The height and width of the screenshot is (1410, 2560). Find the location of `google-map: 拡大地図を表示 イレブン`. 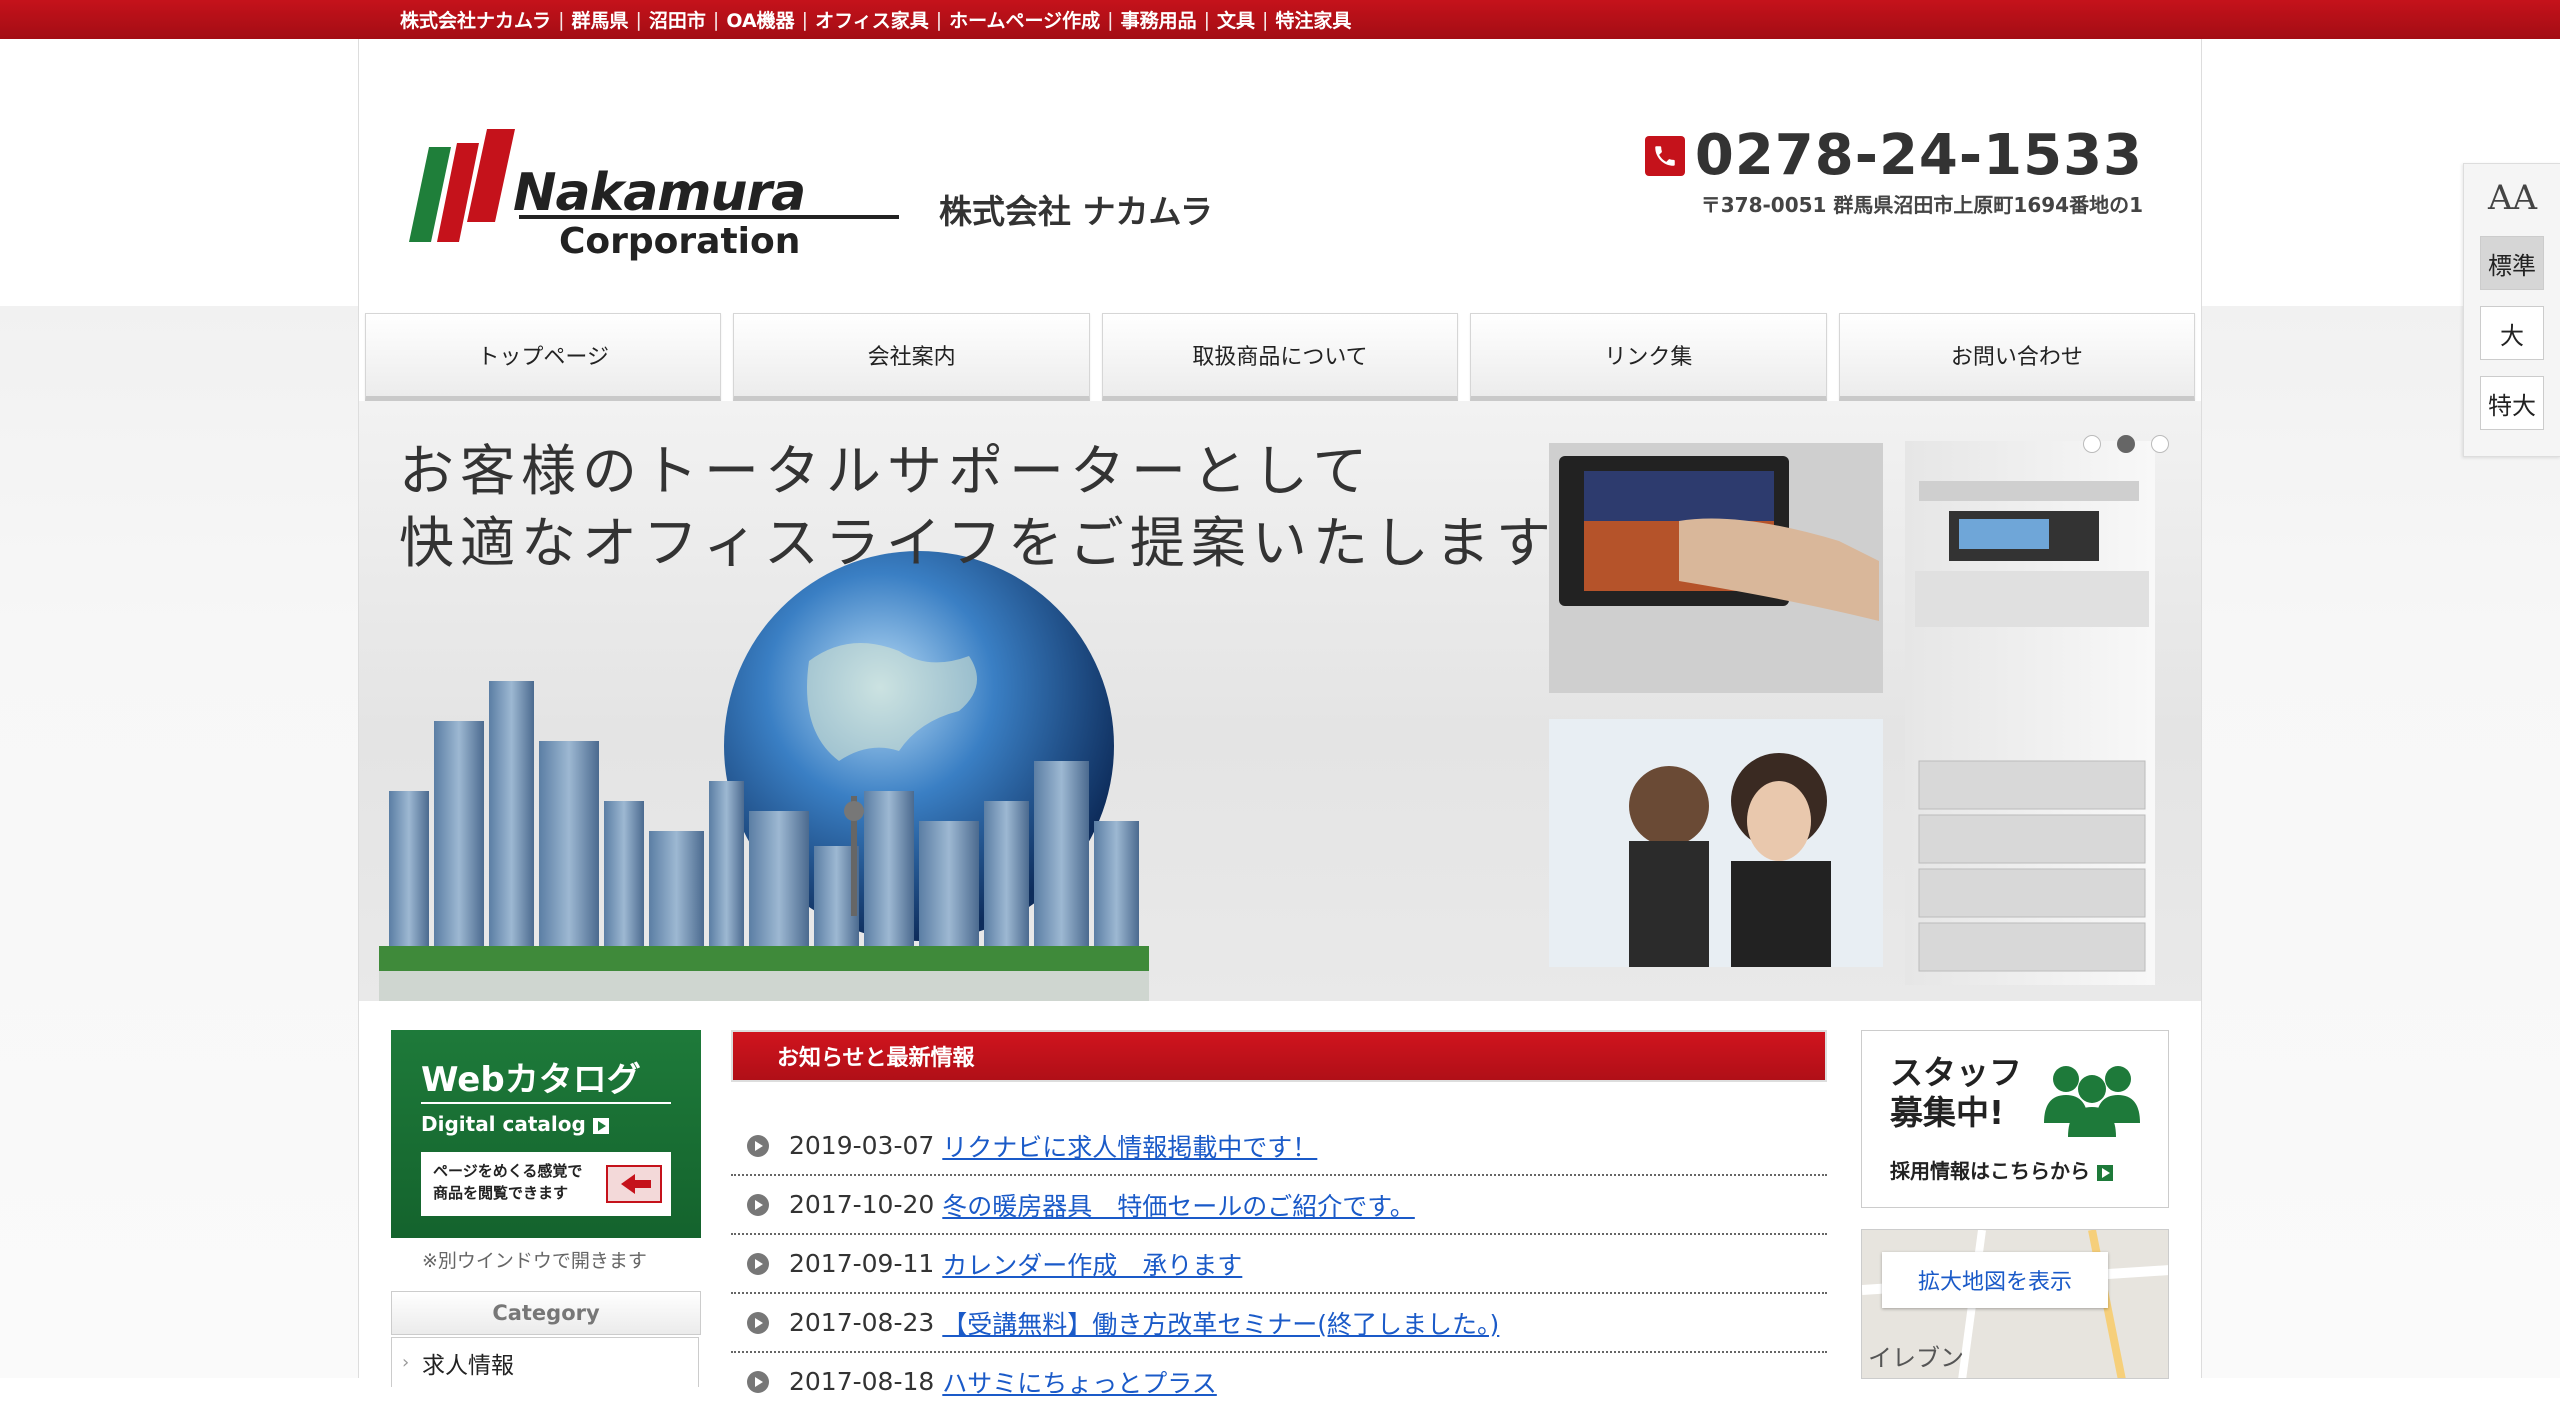

google-map: 拡大地図を表示 イレブン is located at coordinates (2015, 1304).